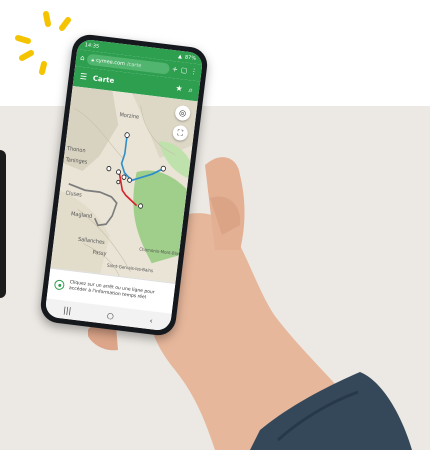 This screenshot has height=450, width=430. What do you see at coordinates (83, 77) in the screenshot?
I see `menu-icon: ☰` at bounding box center [83, 77].